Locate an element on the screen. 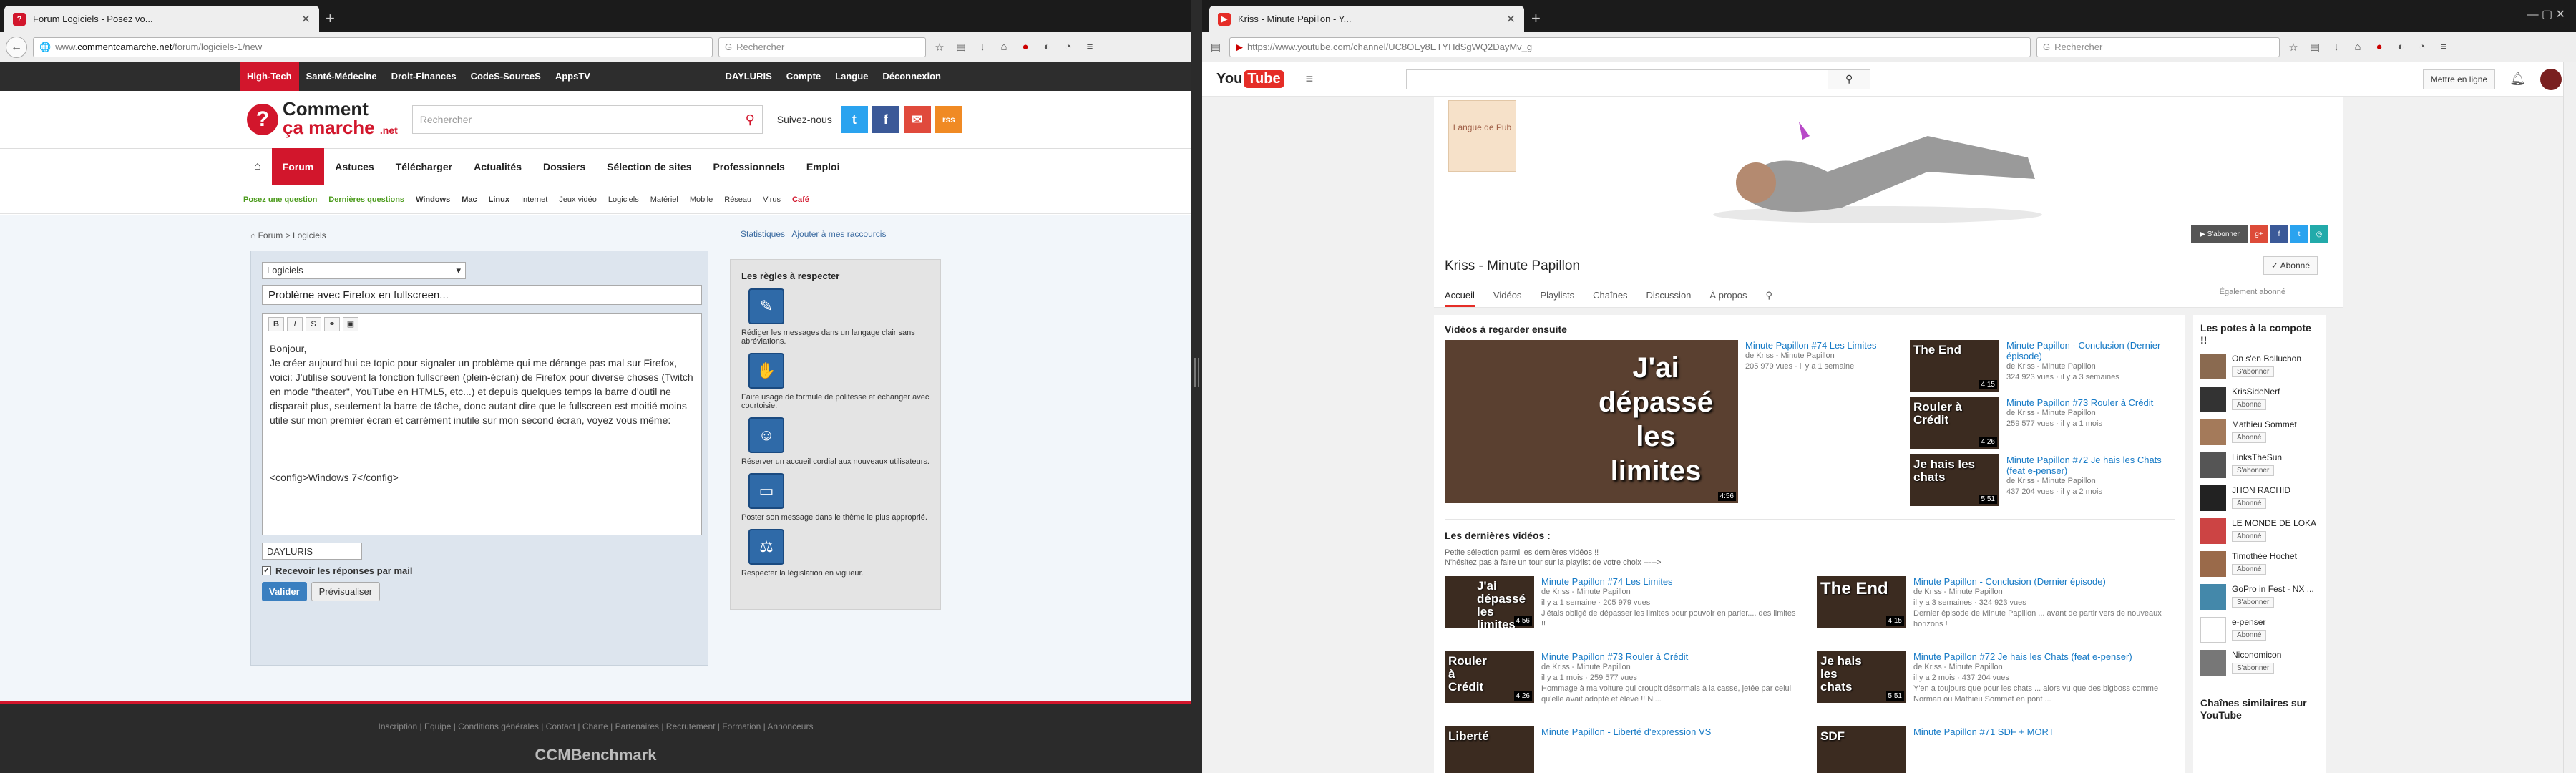 Image resolution: width=2576 pixels, height=773 pixels. tab-youtube: ▶ Kriss - Minute Papillon - Y... ✕ is located at coordinates (1366, 19).